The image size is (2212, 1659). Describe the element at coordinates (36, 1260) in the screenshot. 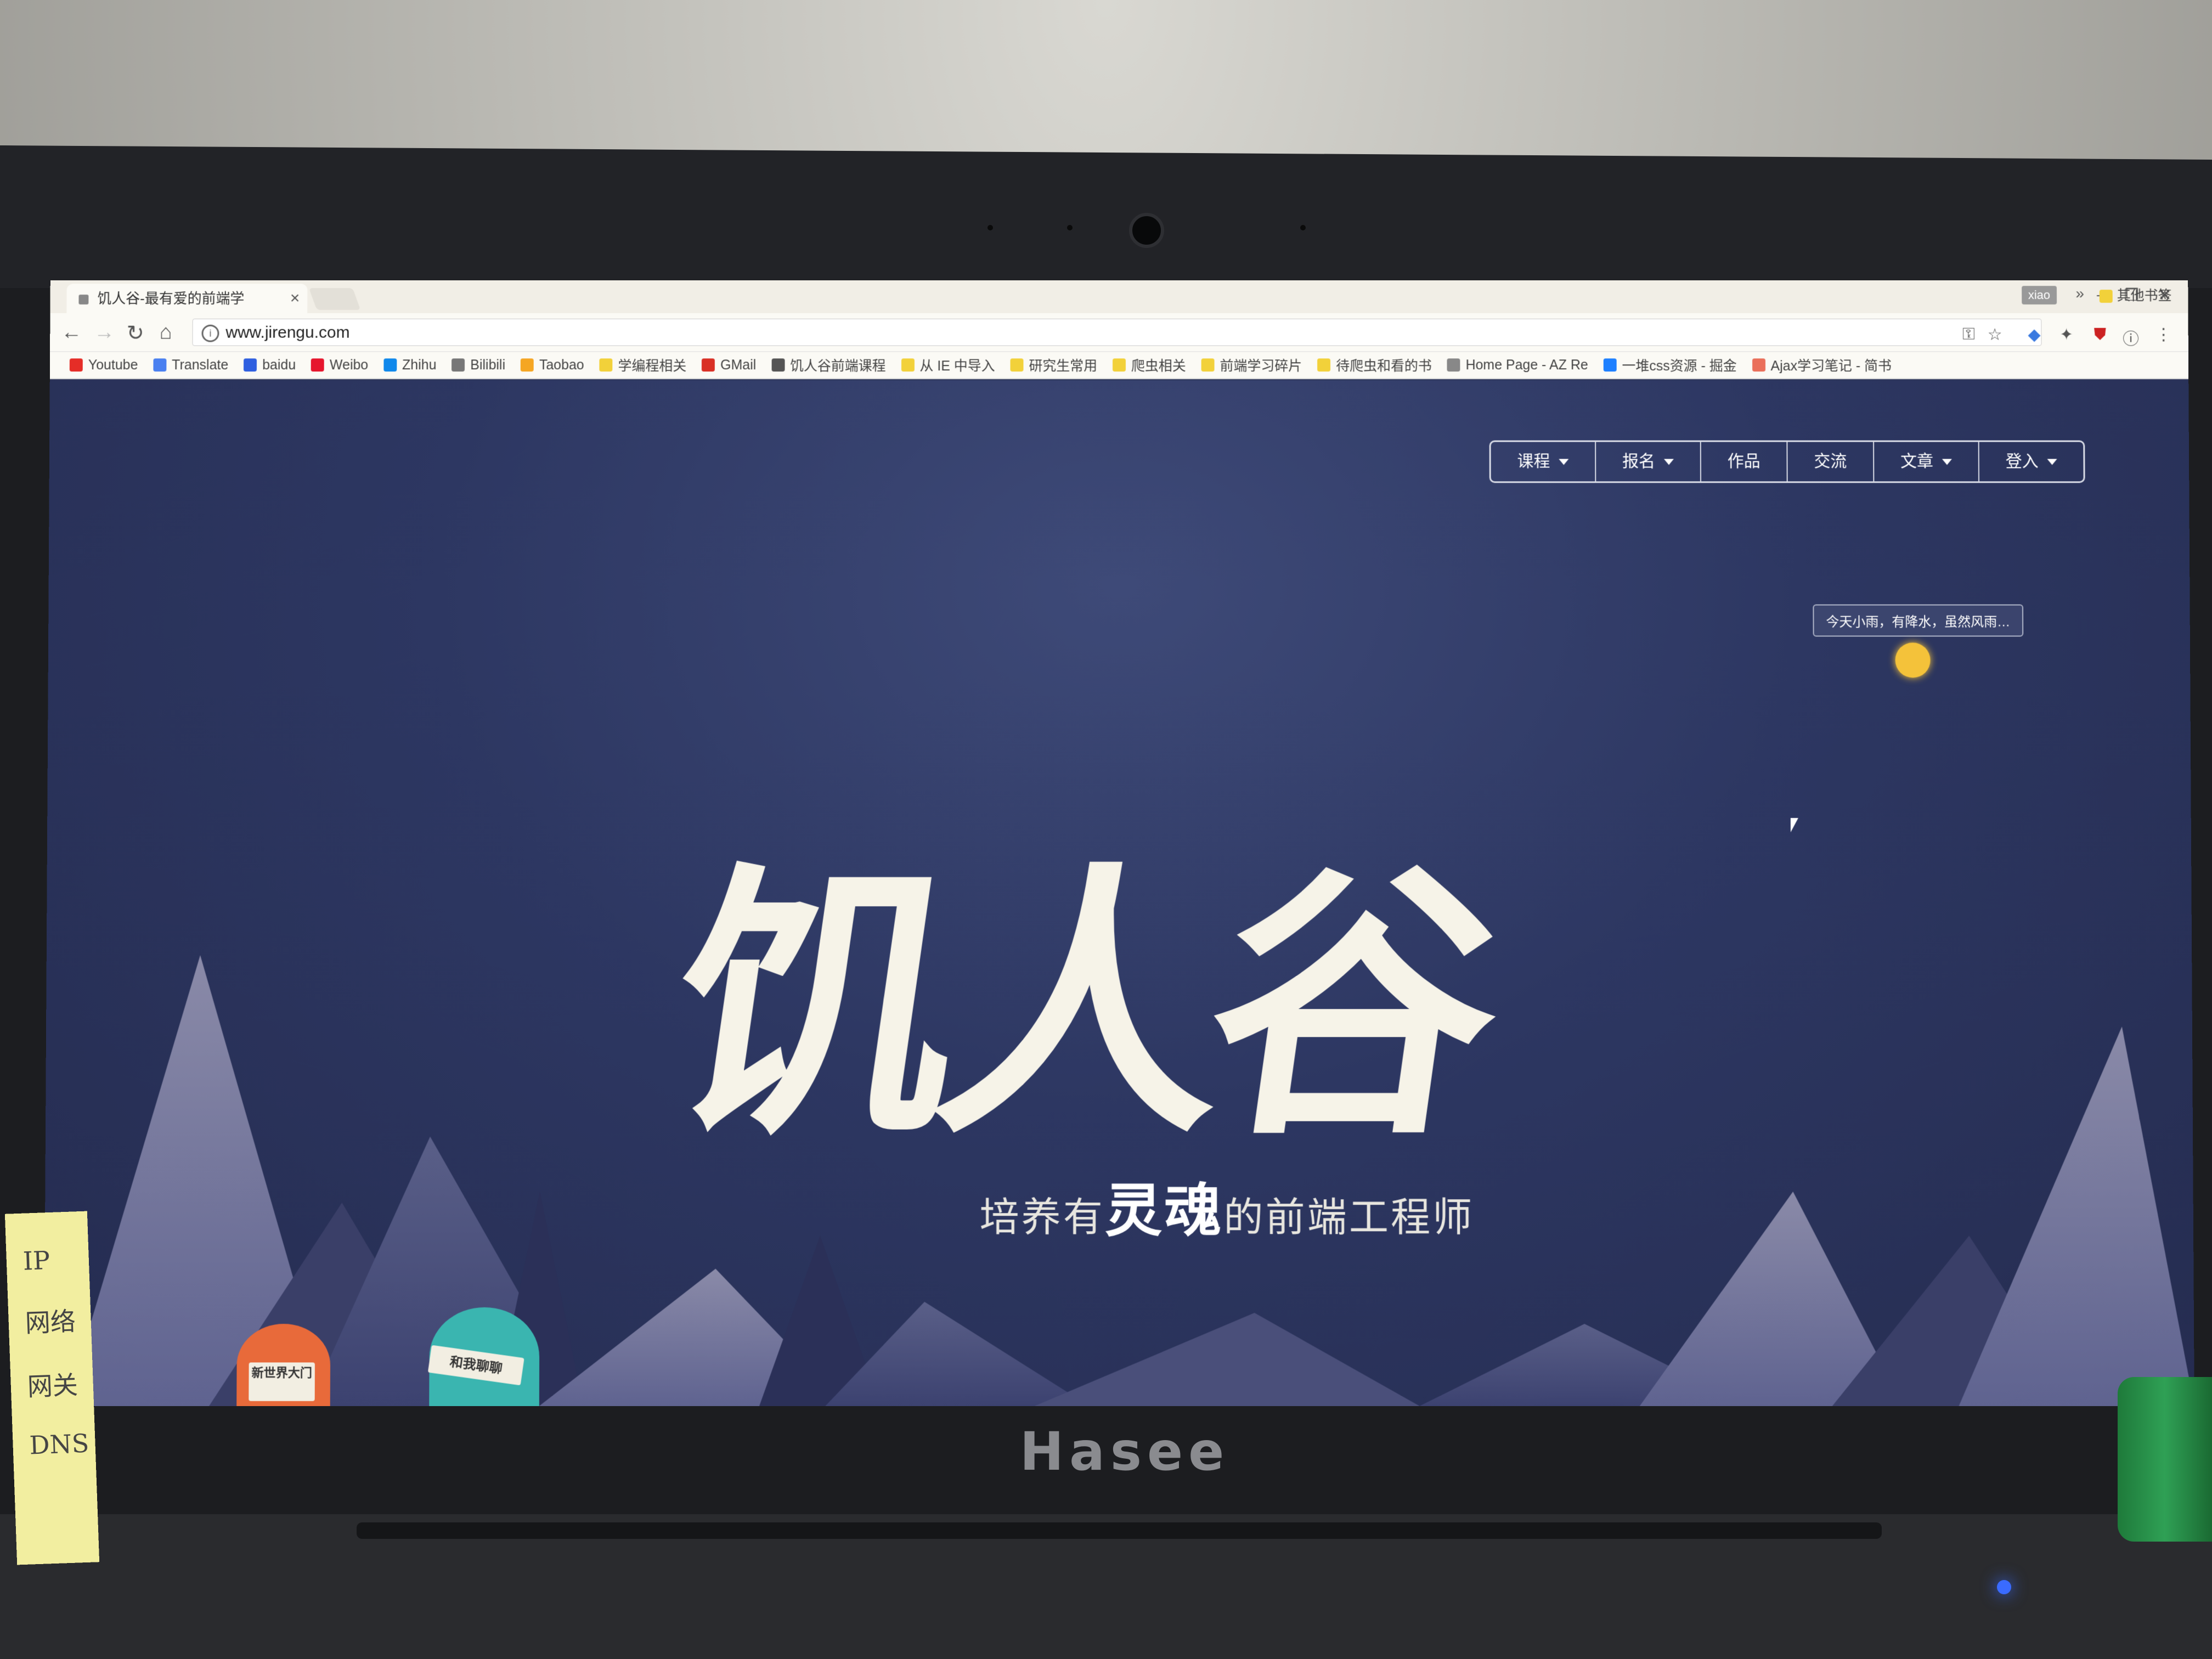

I see `sticky-note-line: IP` at that location.